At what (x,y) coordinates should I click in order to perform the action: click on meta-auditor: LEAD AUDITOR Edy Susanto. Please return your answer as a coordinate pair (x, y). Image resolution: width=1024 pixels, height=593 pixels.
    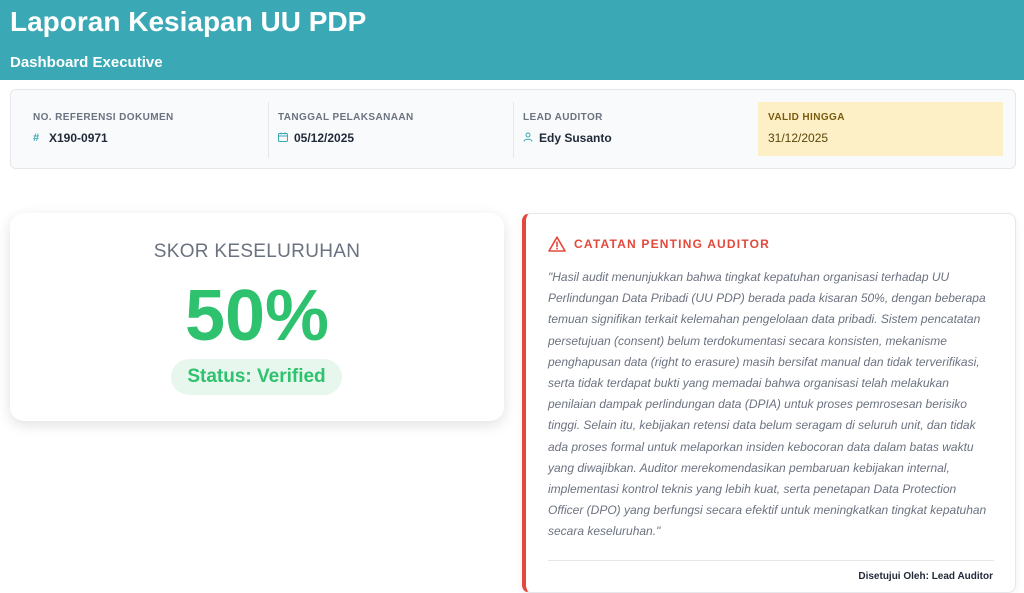
    Looking at the image, I should click on (623, 130).